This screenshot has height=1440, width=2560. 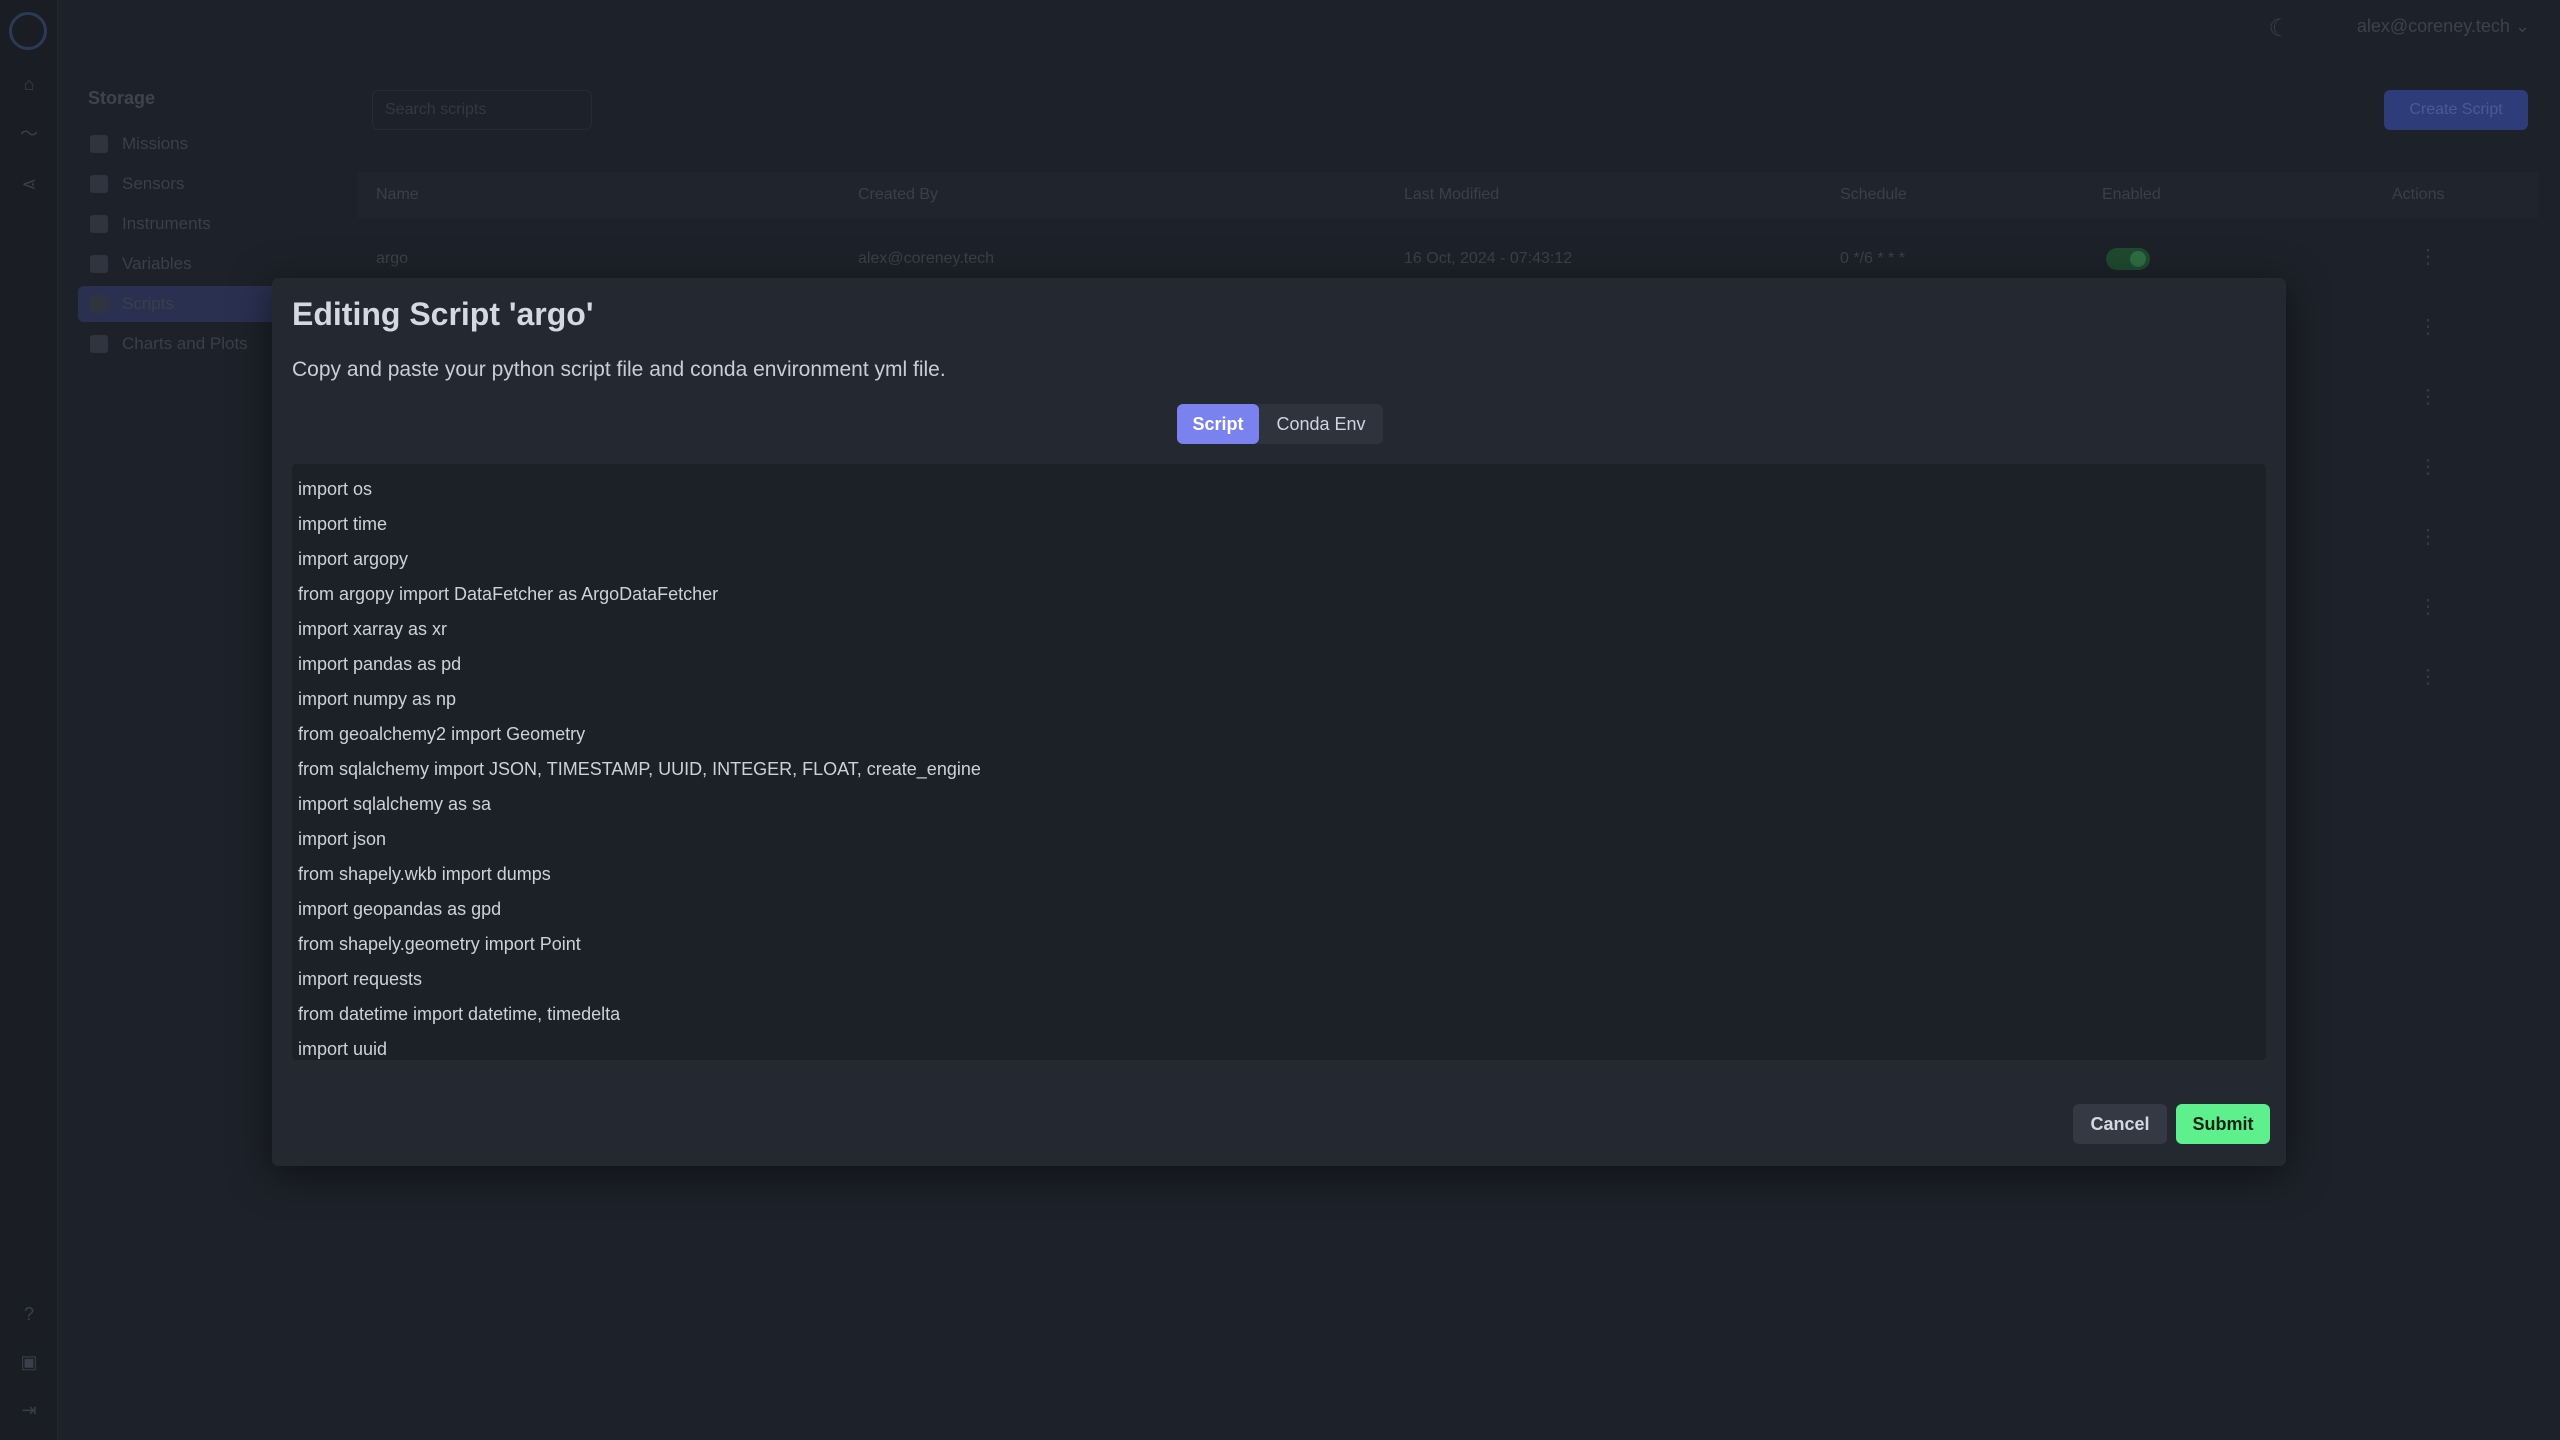 I want to click on app-logo, so click(x=28, y=31).